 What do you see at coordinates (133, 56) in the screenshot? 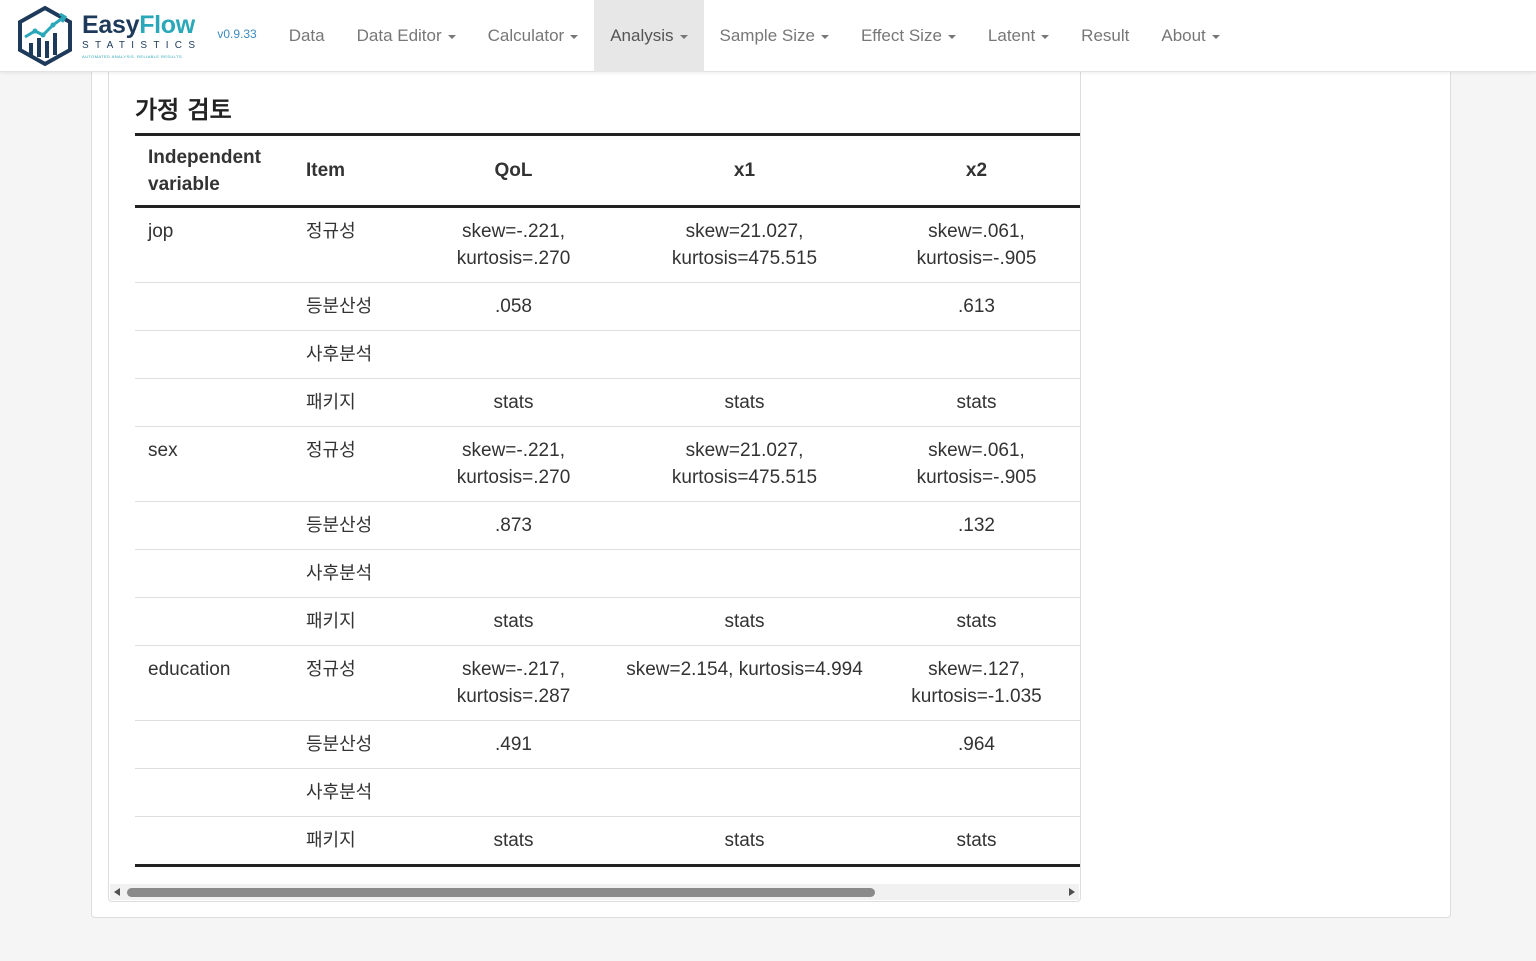
I see `brand-tagline: AUTOMATED ANALYSIS. RELIABLE RESULTS.` at bounding box center [133, 56].